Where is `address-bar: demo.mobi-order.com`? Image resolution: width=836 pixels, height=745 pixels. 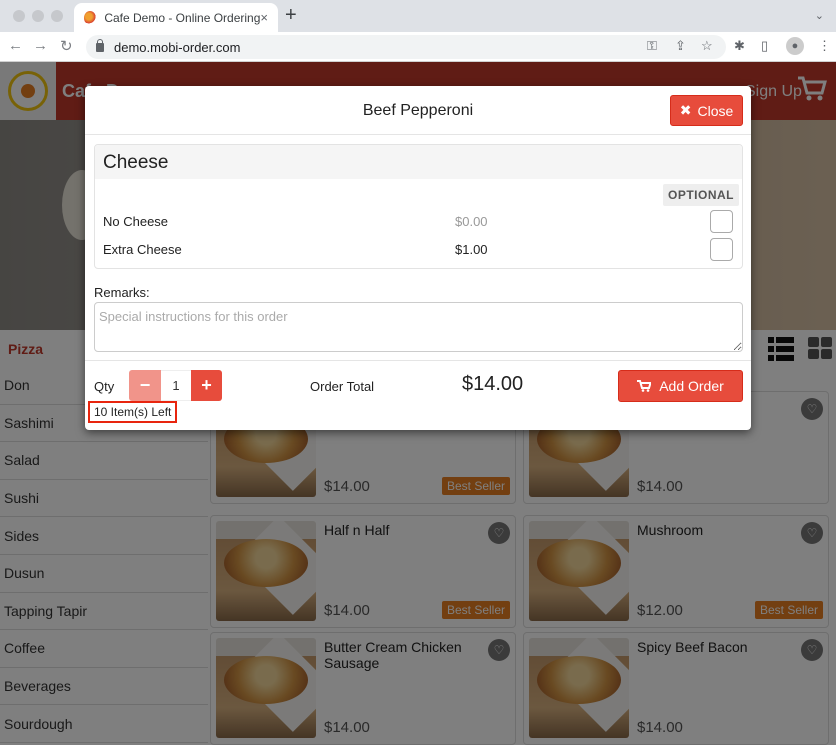 address-bar: demo.mobi-order.com is located at coordinates (406, 47).